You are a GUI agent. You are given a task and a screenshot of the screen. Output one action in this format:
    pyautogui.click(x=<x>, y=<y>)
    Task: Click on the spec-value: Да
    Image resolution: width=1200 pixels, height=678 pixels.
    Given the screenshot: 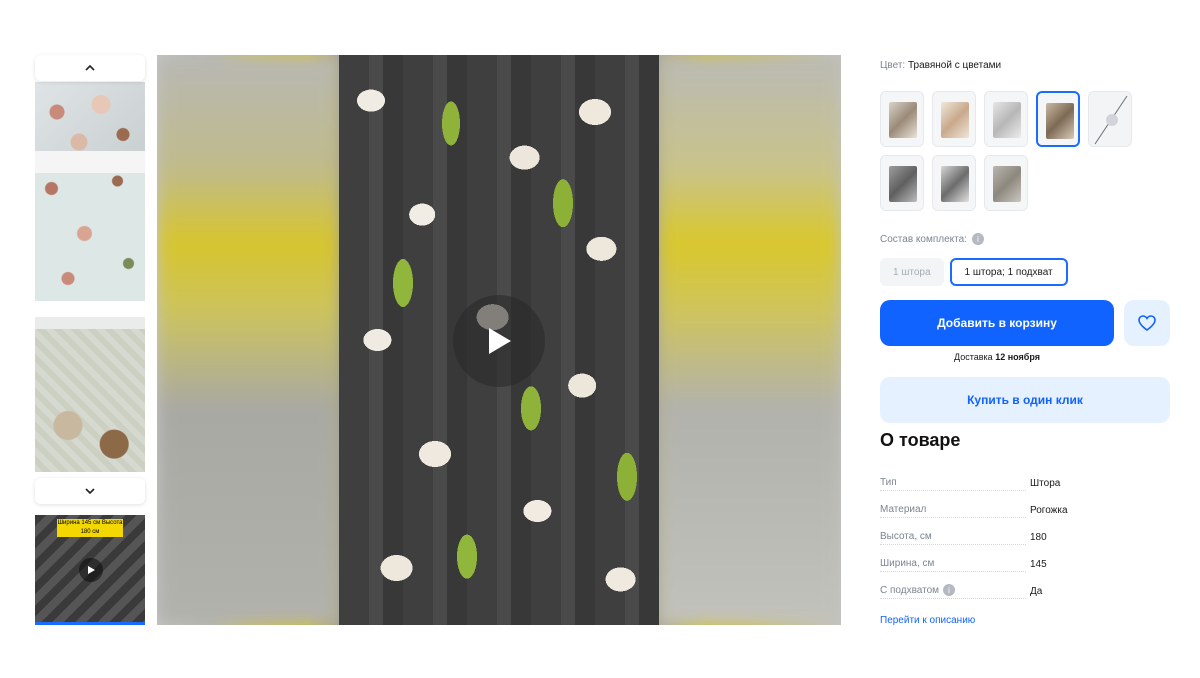 What is the action you would take?
    pyautogui.click(x=1036, y=591)
    